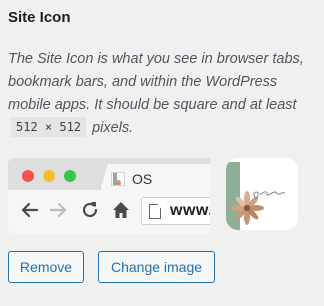  Describe the element at coordinates (156, 267) in the screenshot. I see `change-image-button: Change image` at that location.